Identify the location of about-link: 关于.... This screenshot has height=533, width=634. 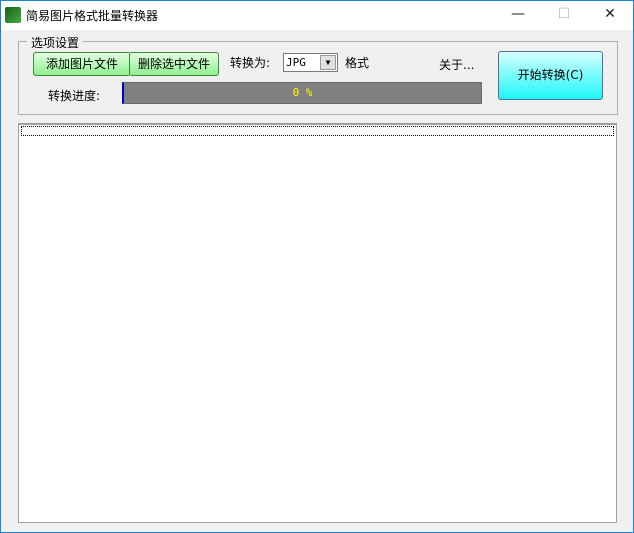
(456, 64).